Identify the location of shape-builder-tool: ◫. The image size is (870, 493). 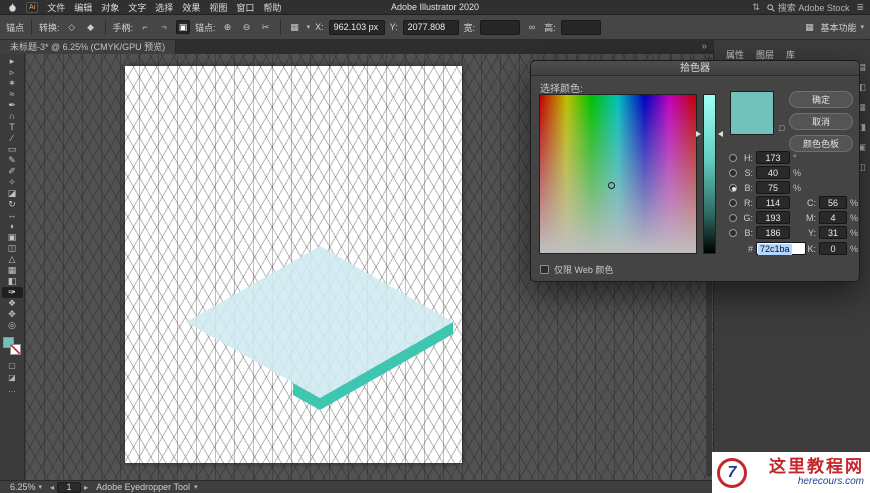
(12, 248).